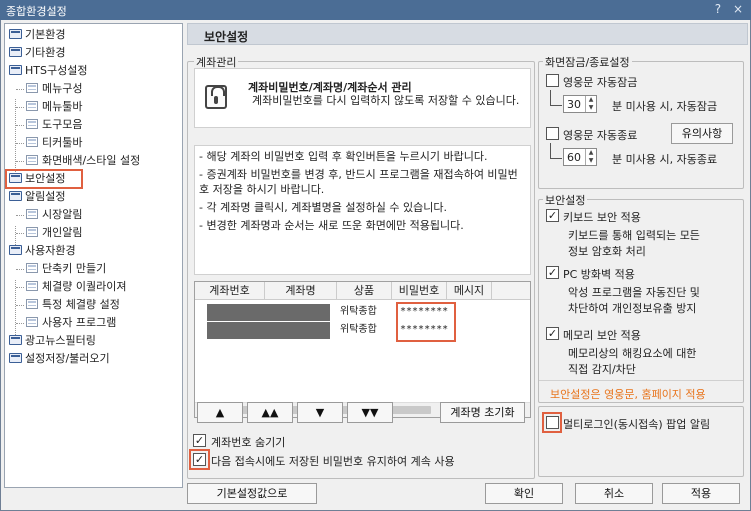 The height and width of the screenshot is (511, 751). What do you see at coordinates (602, 369) in the screenshot?
I see `memory-security-desc: 직접 감지/차단` at bounding box center [602, 369].